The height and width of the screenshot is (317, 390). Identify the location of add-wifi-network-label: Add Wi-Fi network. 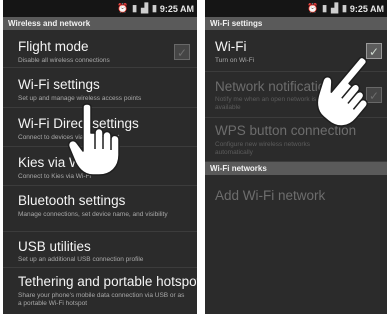
(270, 195).